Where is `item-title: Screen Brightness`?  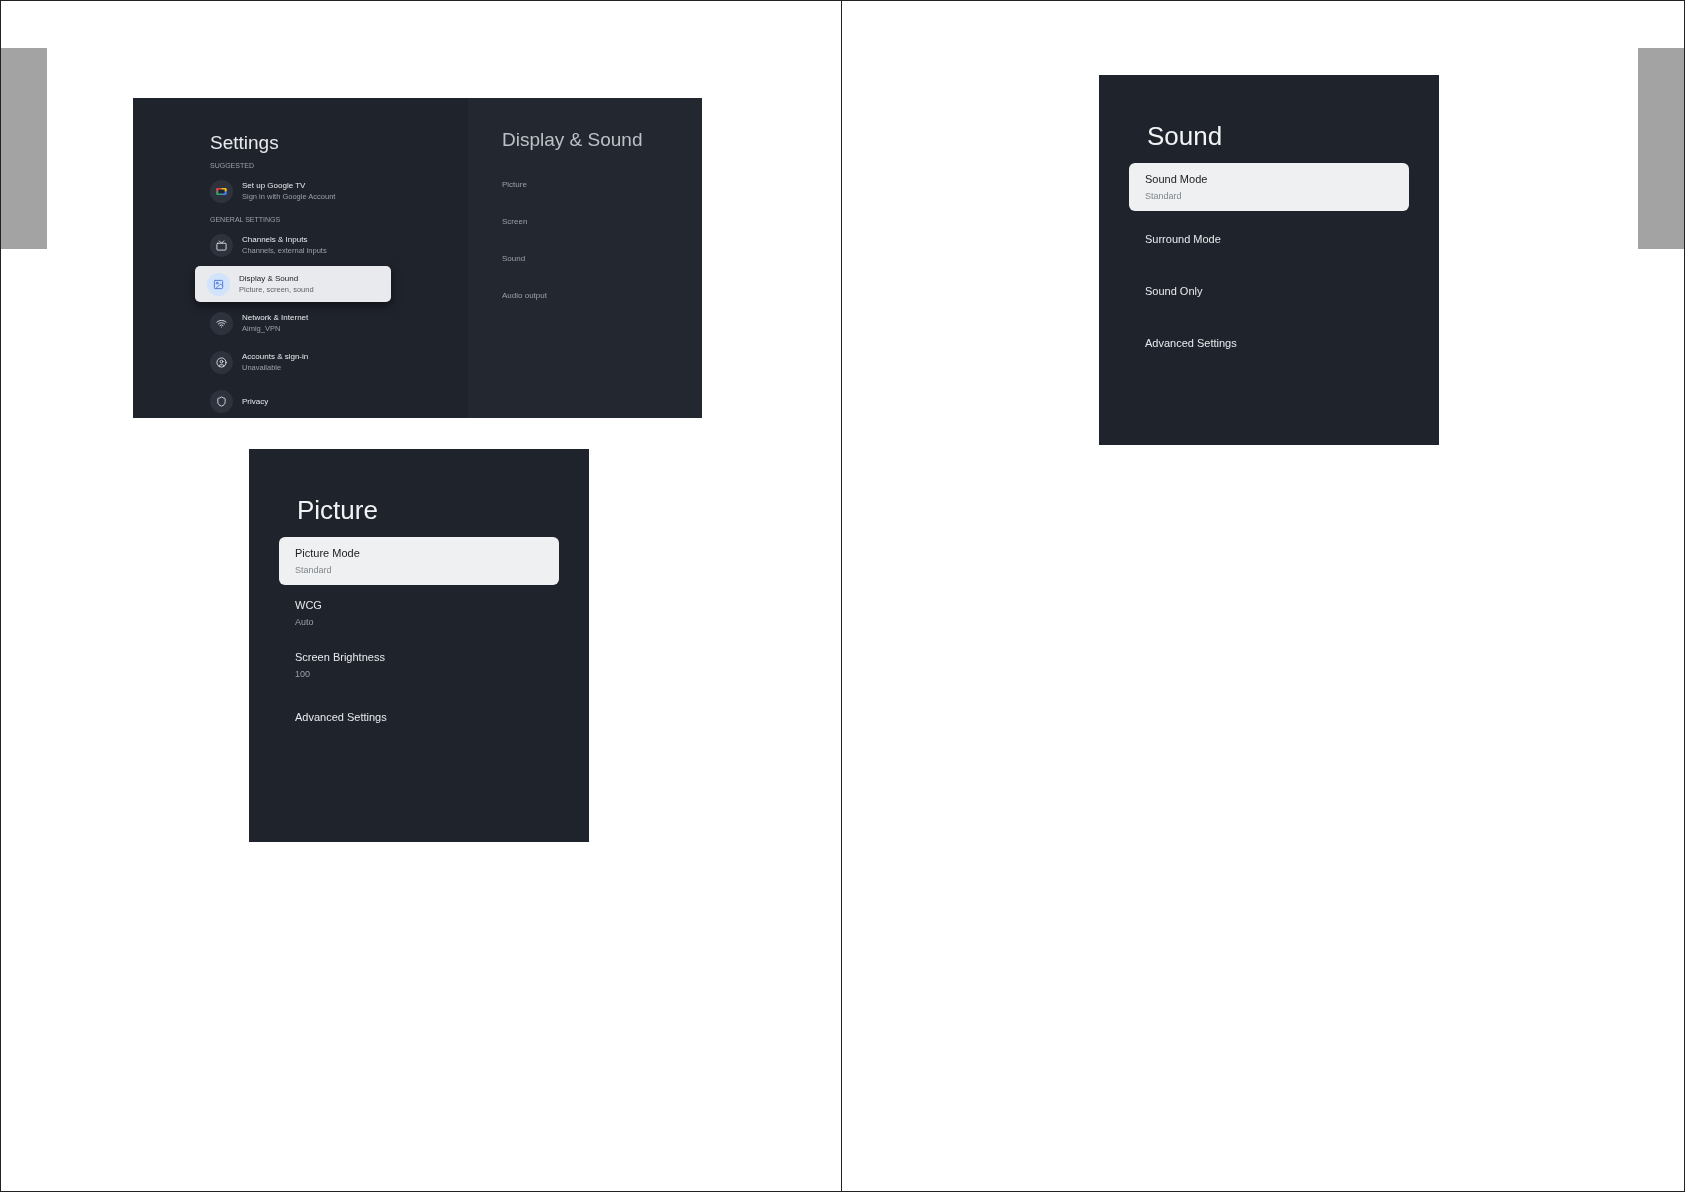
item-title: Screen Brightness is located at coordinates (340, 657).